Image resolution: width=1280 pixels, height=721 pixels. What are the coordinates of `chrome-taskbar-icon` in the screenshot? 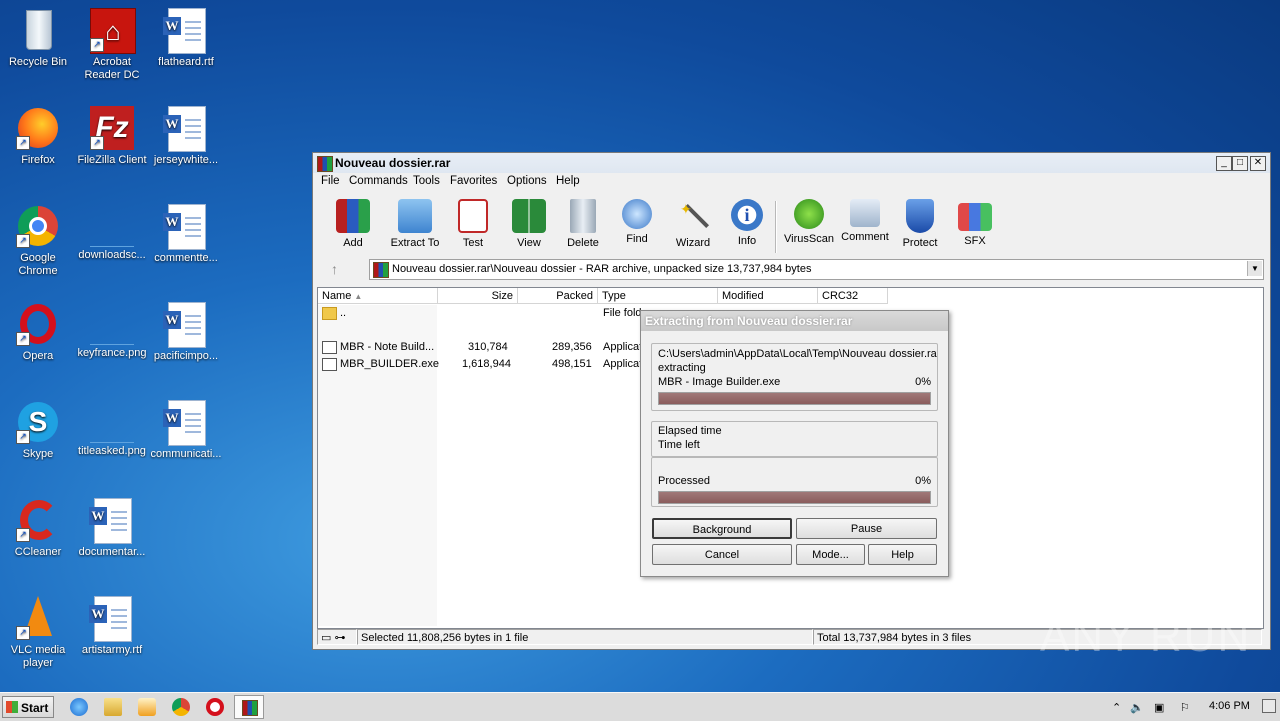 It's located at (181, 707).